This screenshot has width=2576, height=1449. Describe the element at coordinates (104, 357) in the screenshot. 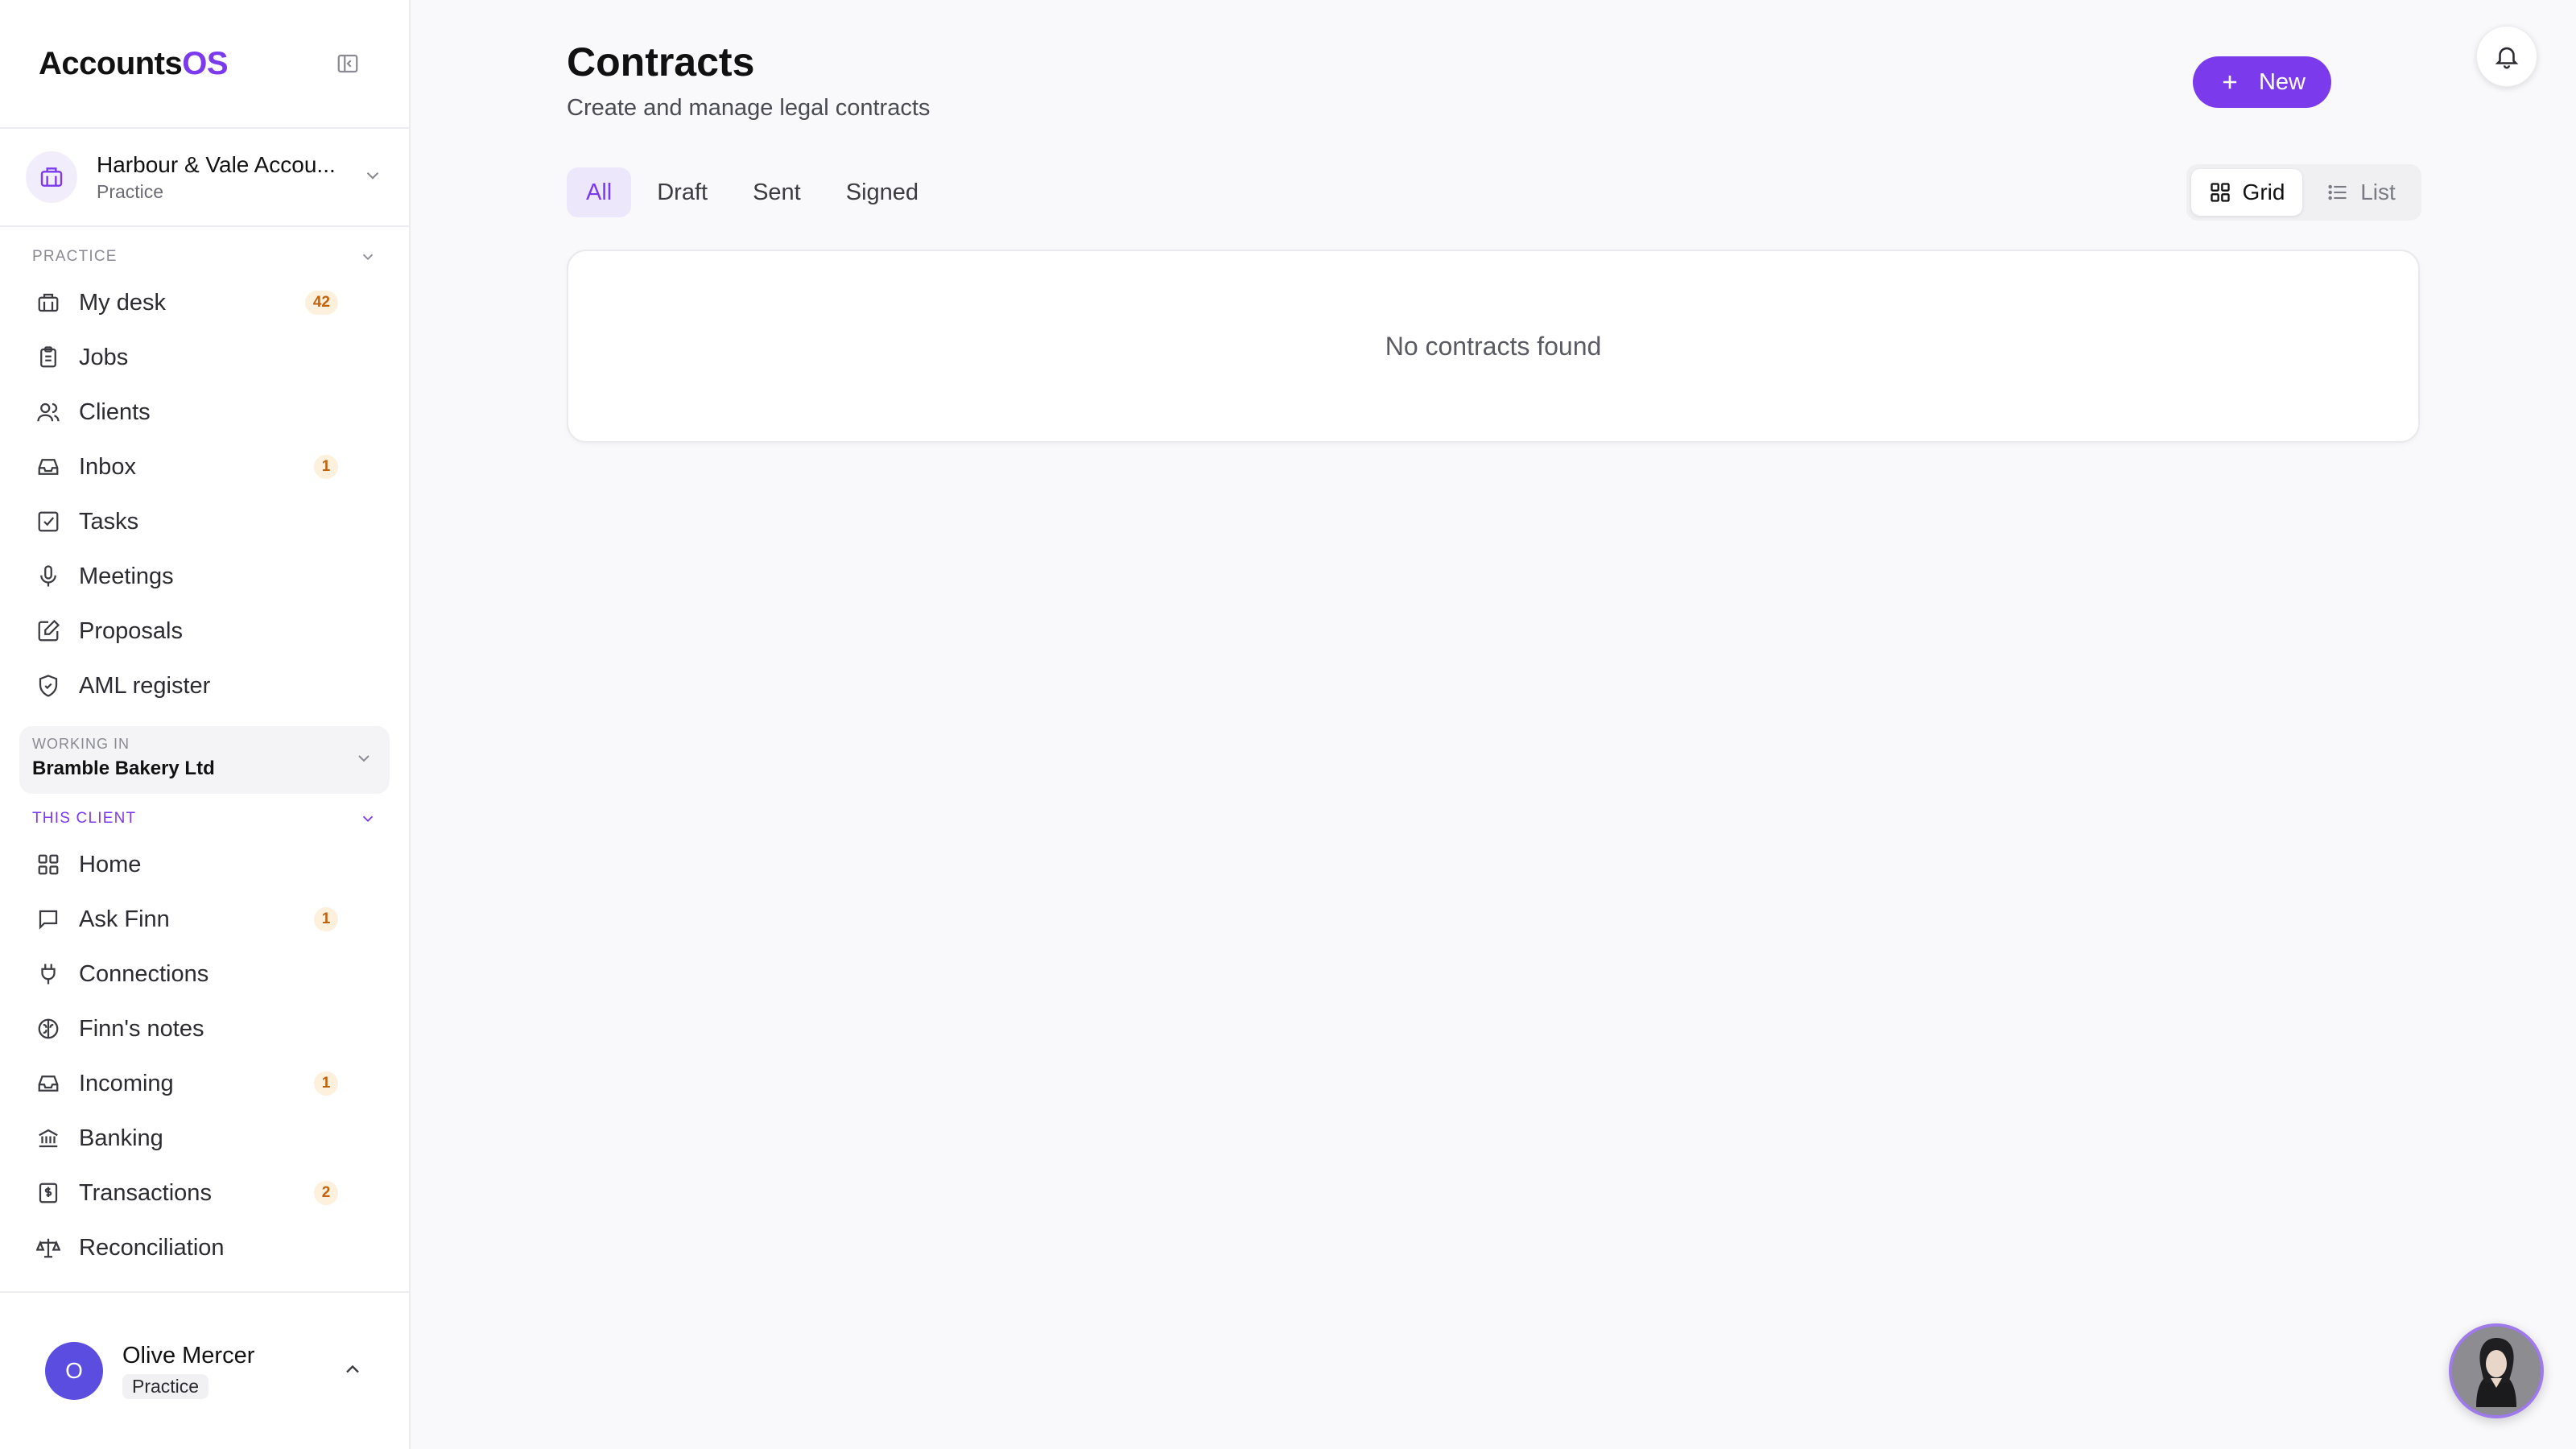

I see `sidebar-item-label: Jobs` at that location.